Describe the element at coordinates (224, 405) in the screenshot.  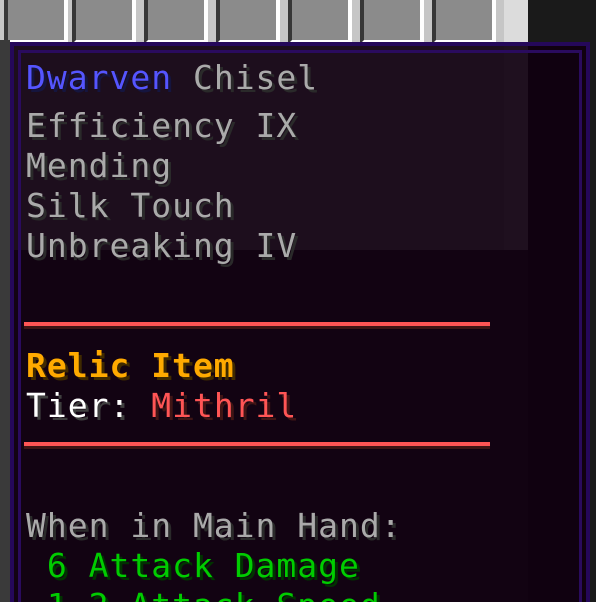
I see `tier-value: Mithril` at that location.